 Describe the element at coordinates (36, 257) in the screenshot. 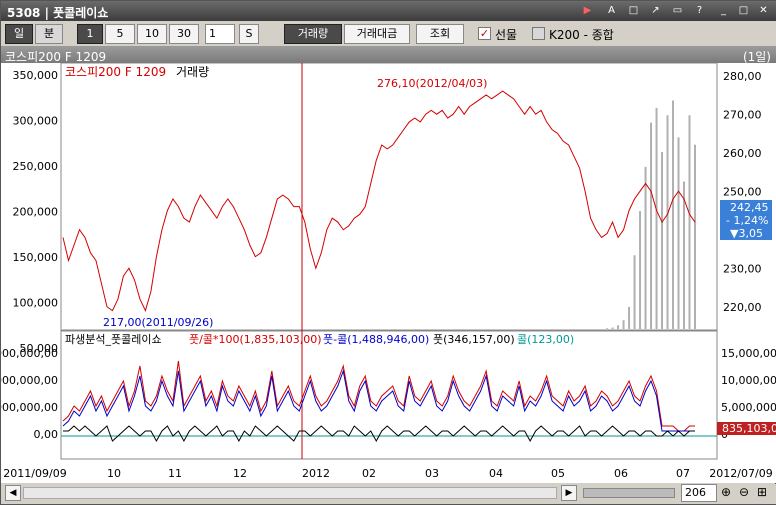

I see `left-axis-label: 150,000` at that location.